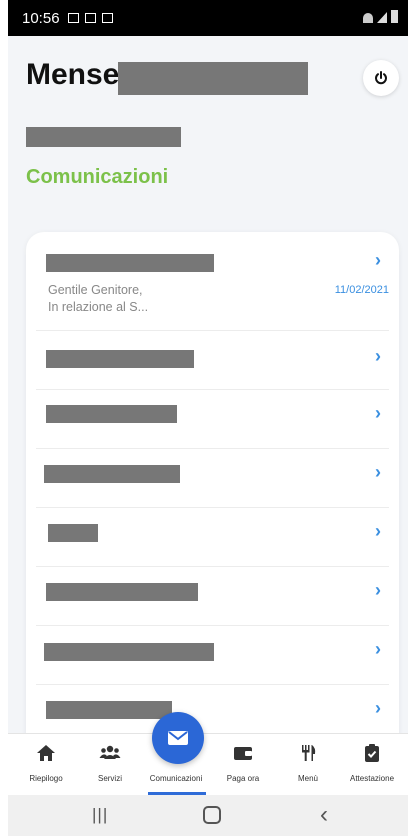  Describe the element at coordinates (41, 18) in the screenshot. I see `status-time: 10:56` at that location.